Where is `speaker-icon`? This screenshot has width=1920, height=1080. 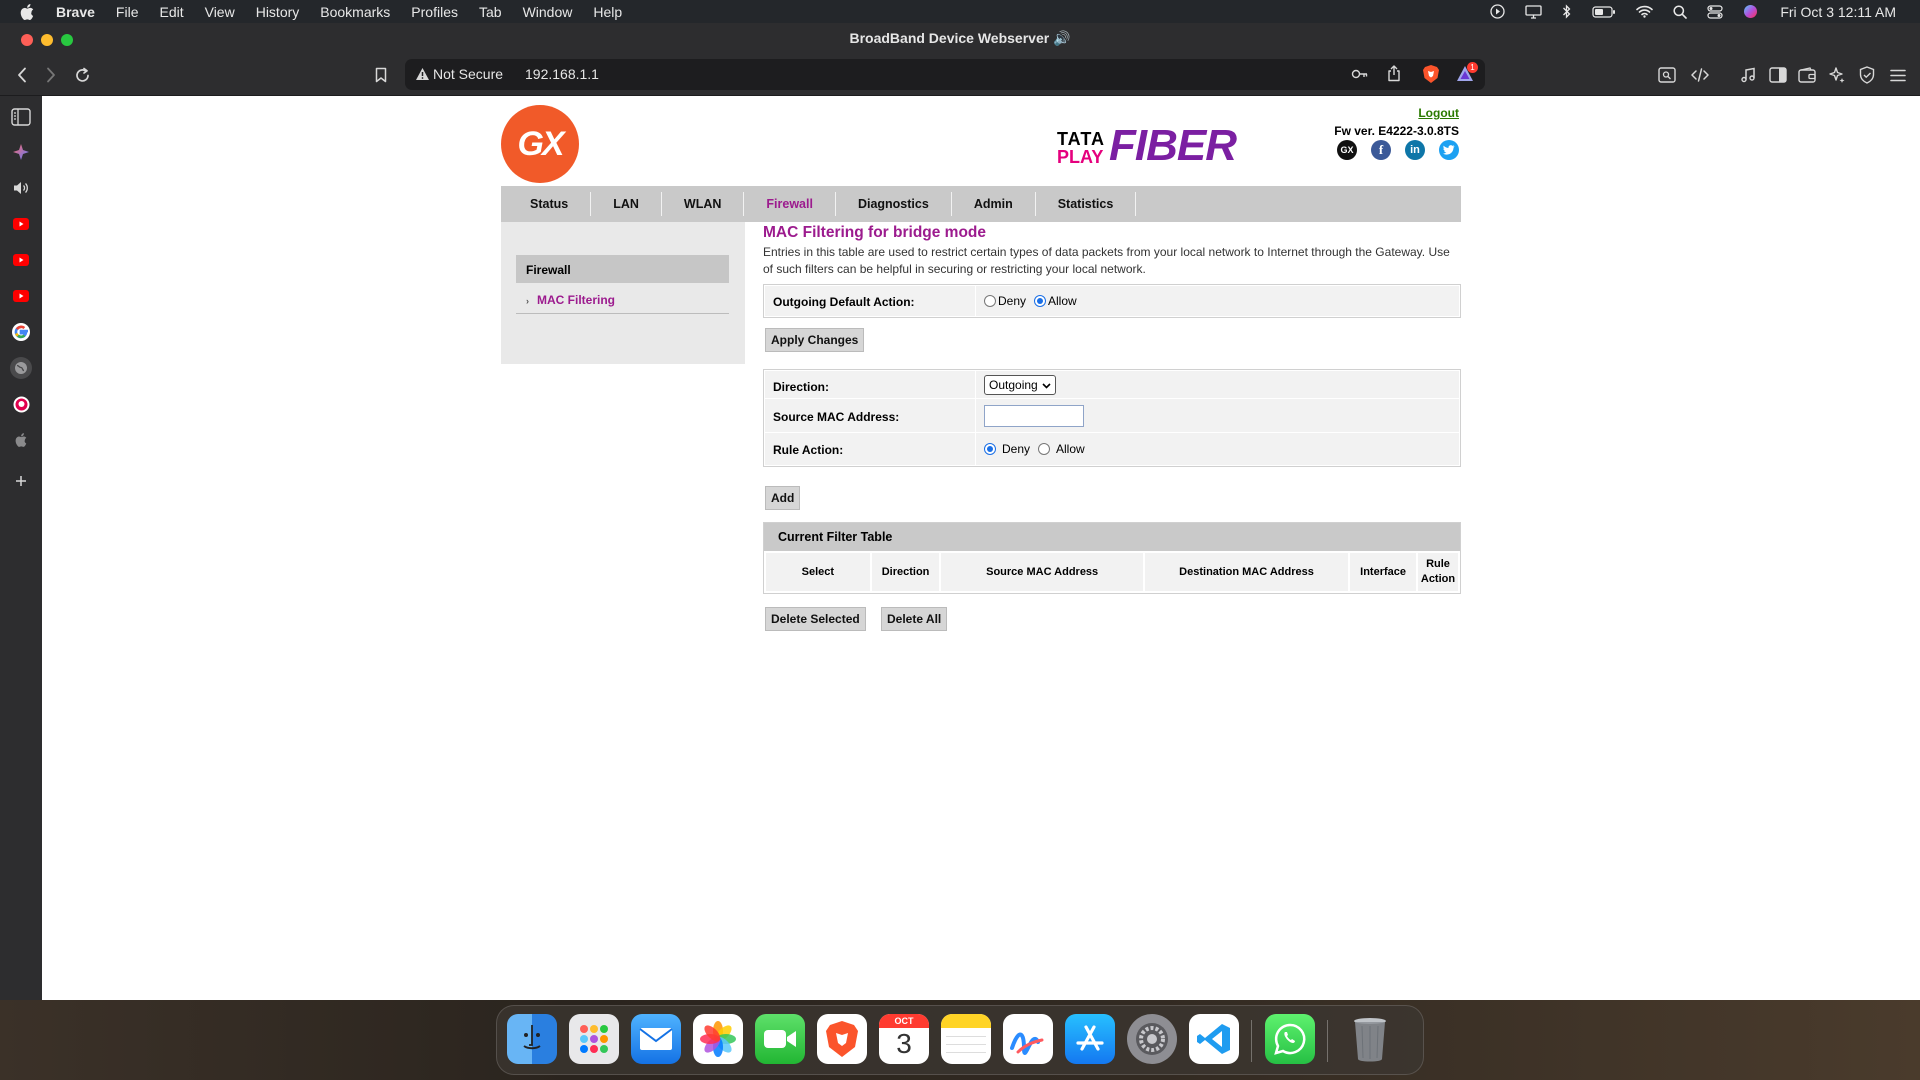
speaker-icon is located at coordinates (21, 188).